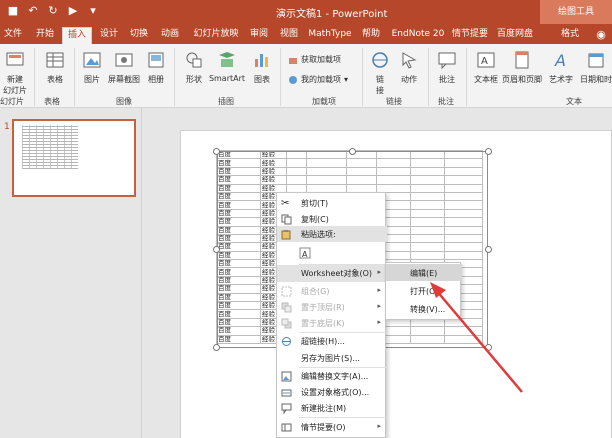  What do you see at coordinates (216, 35) in the screenshot?
I see `tab-slideshow: 幻灯片放映` at bounding box center [216, 35].